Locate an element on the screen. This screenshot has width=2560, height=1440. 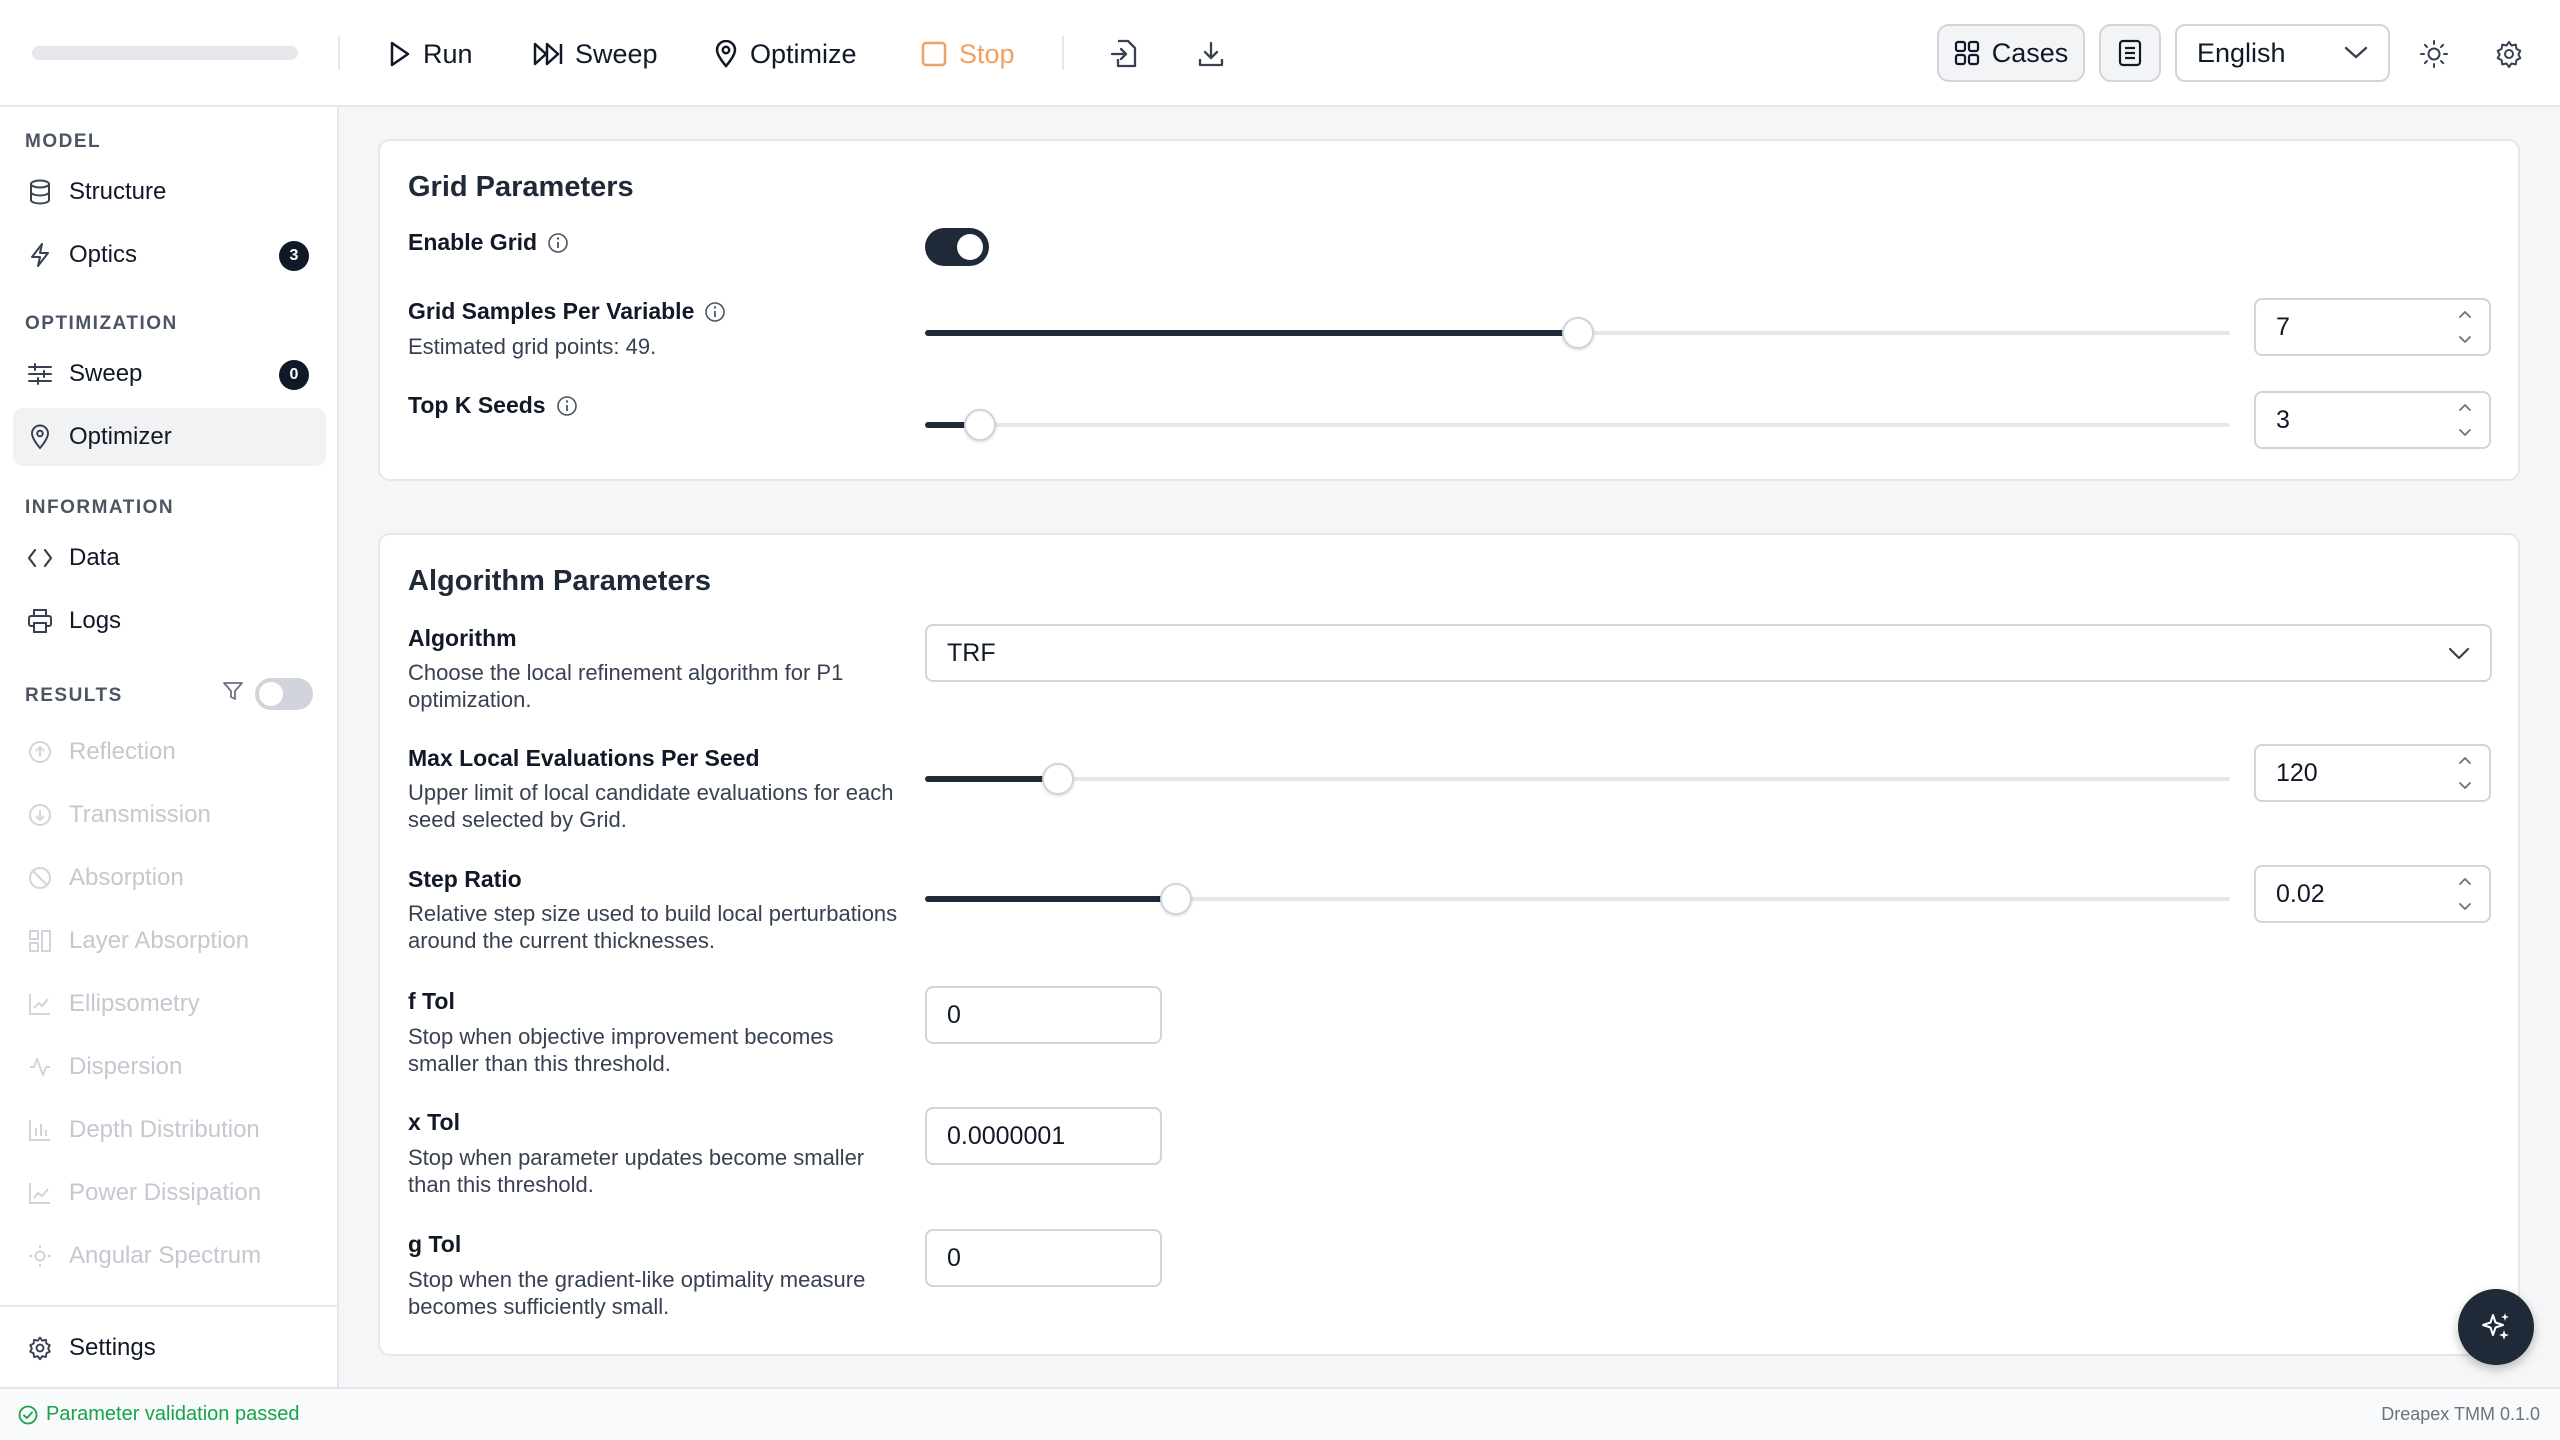
cases-button: Cases is located at coordinates (2011, 53).